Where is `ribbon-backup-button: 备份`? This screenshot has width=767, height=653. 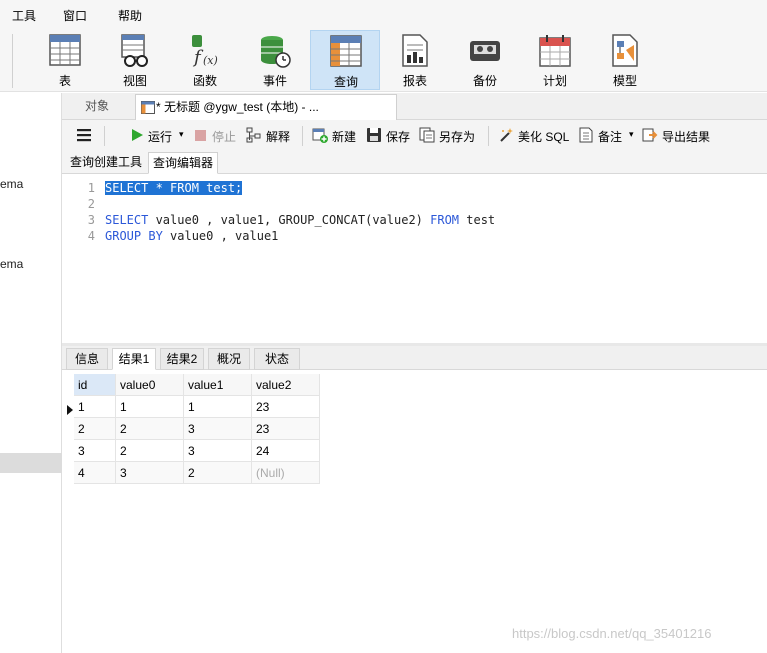 ribbon-backup-button: 备份 is located at coordinates (485, 60).